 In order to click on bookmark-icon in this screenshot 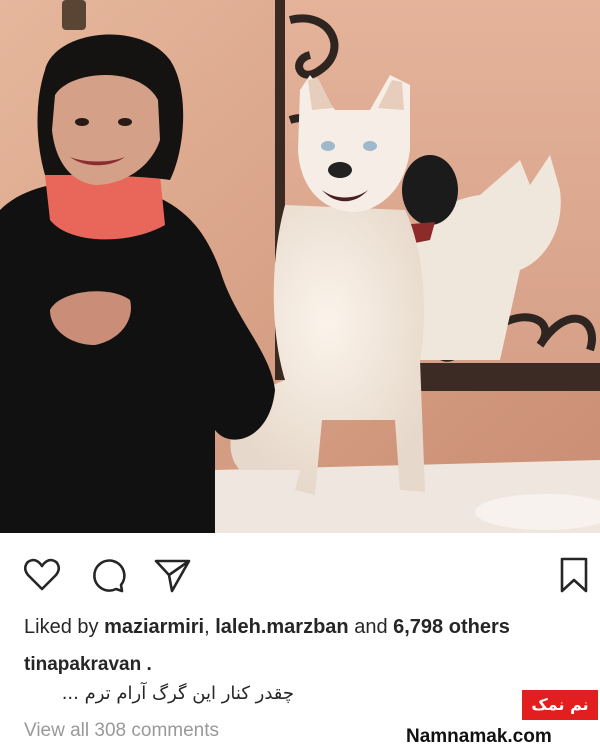, I will do `click(574, 575)`.